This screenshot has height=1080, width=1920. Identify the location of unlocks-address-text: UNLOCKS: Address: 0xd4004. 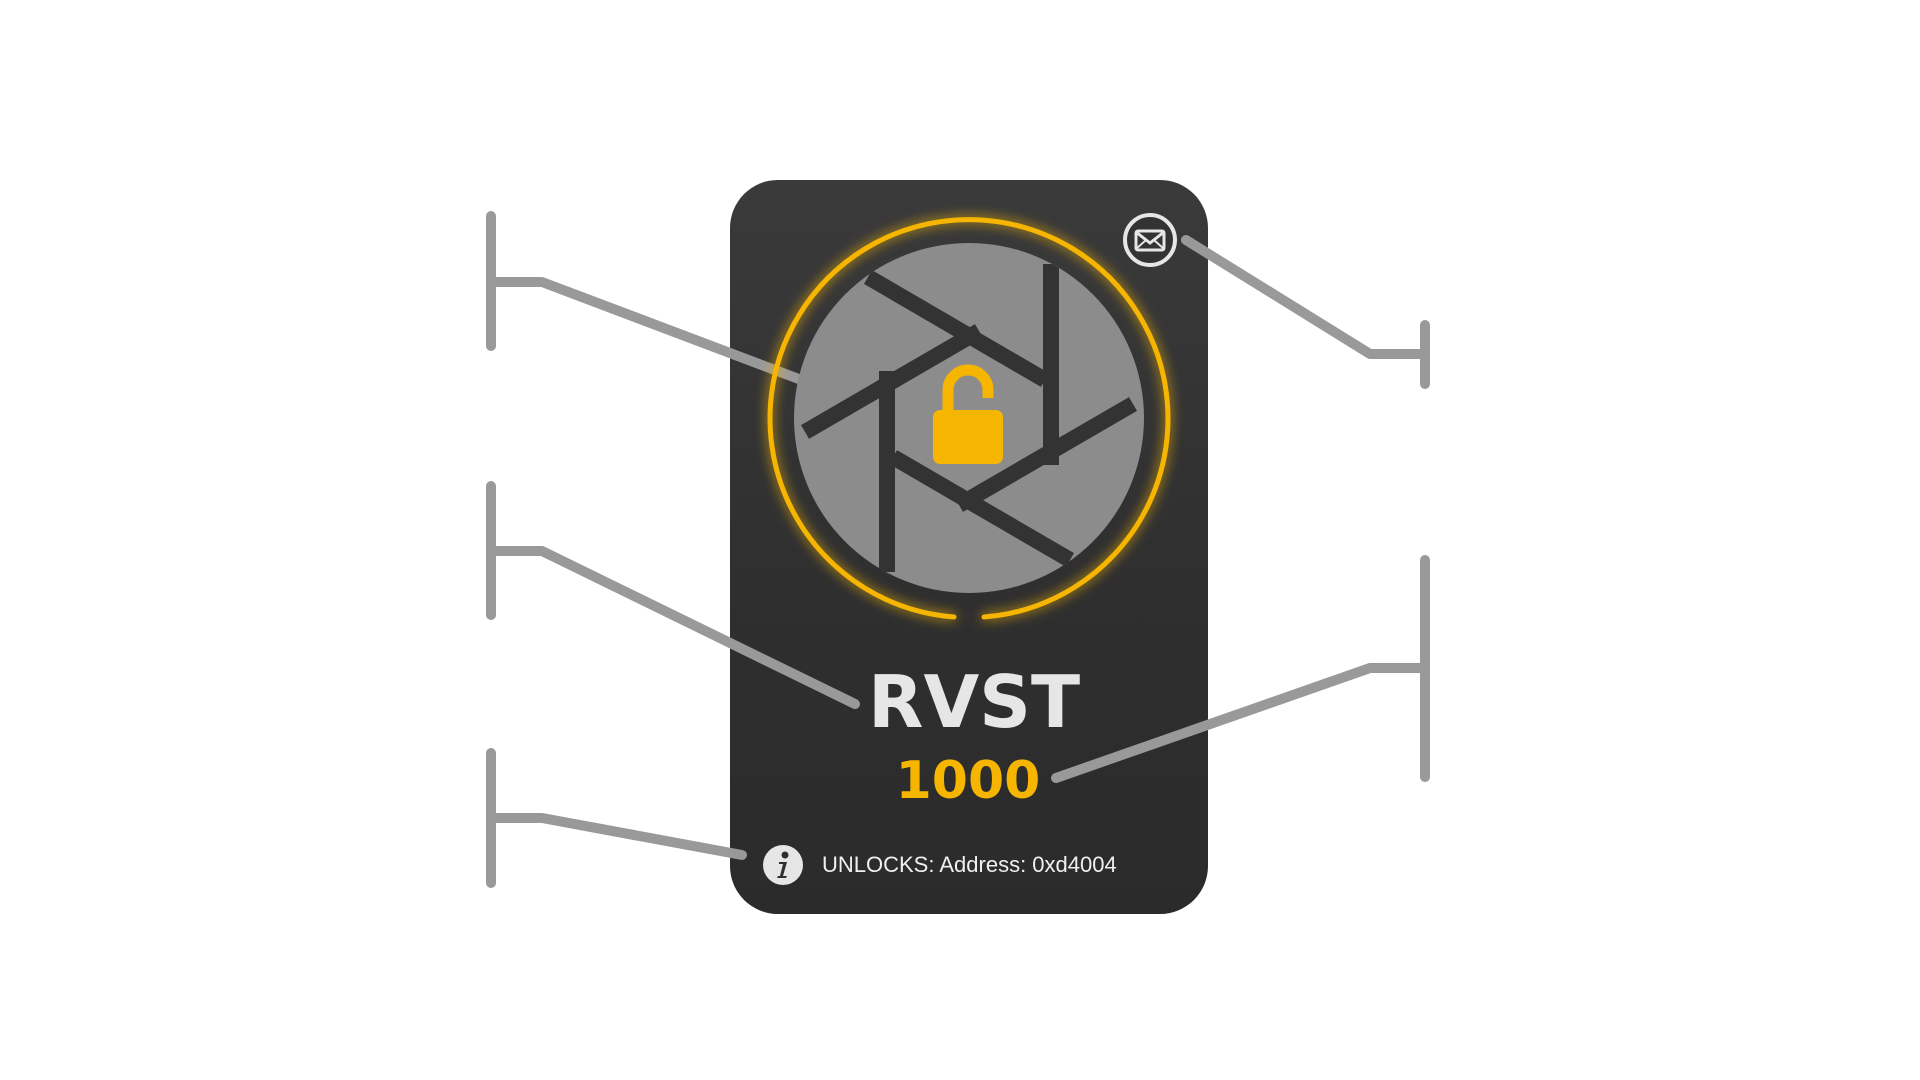
(969, 864).